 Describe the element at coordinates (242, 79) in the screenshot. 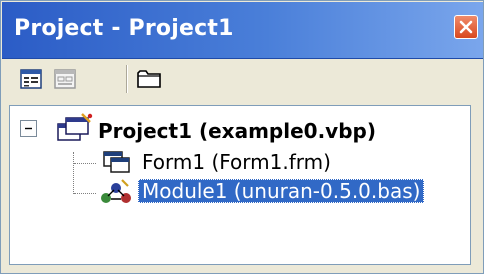

I see `toolbar` at that location.